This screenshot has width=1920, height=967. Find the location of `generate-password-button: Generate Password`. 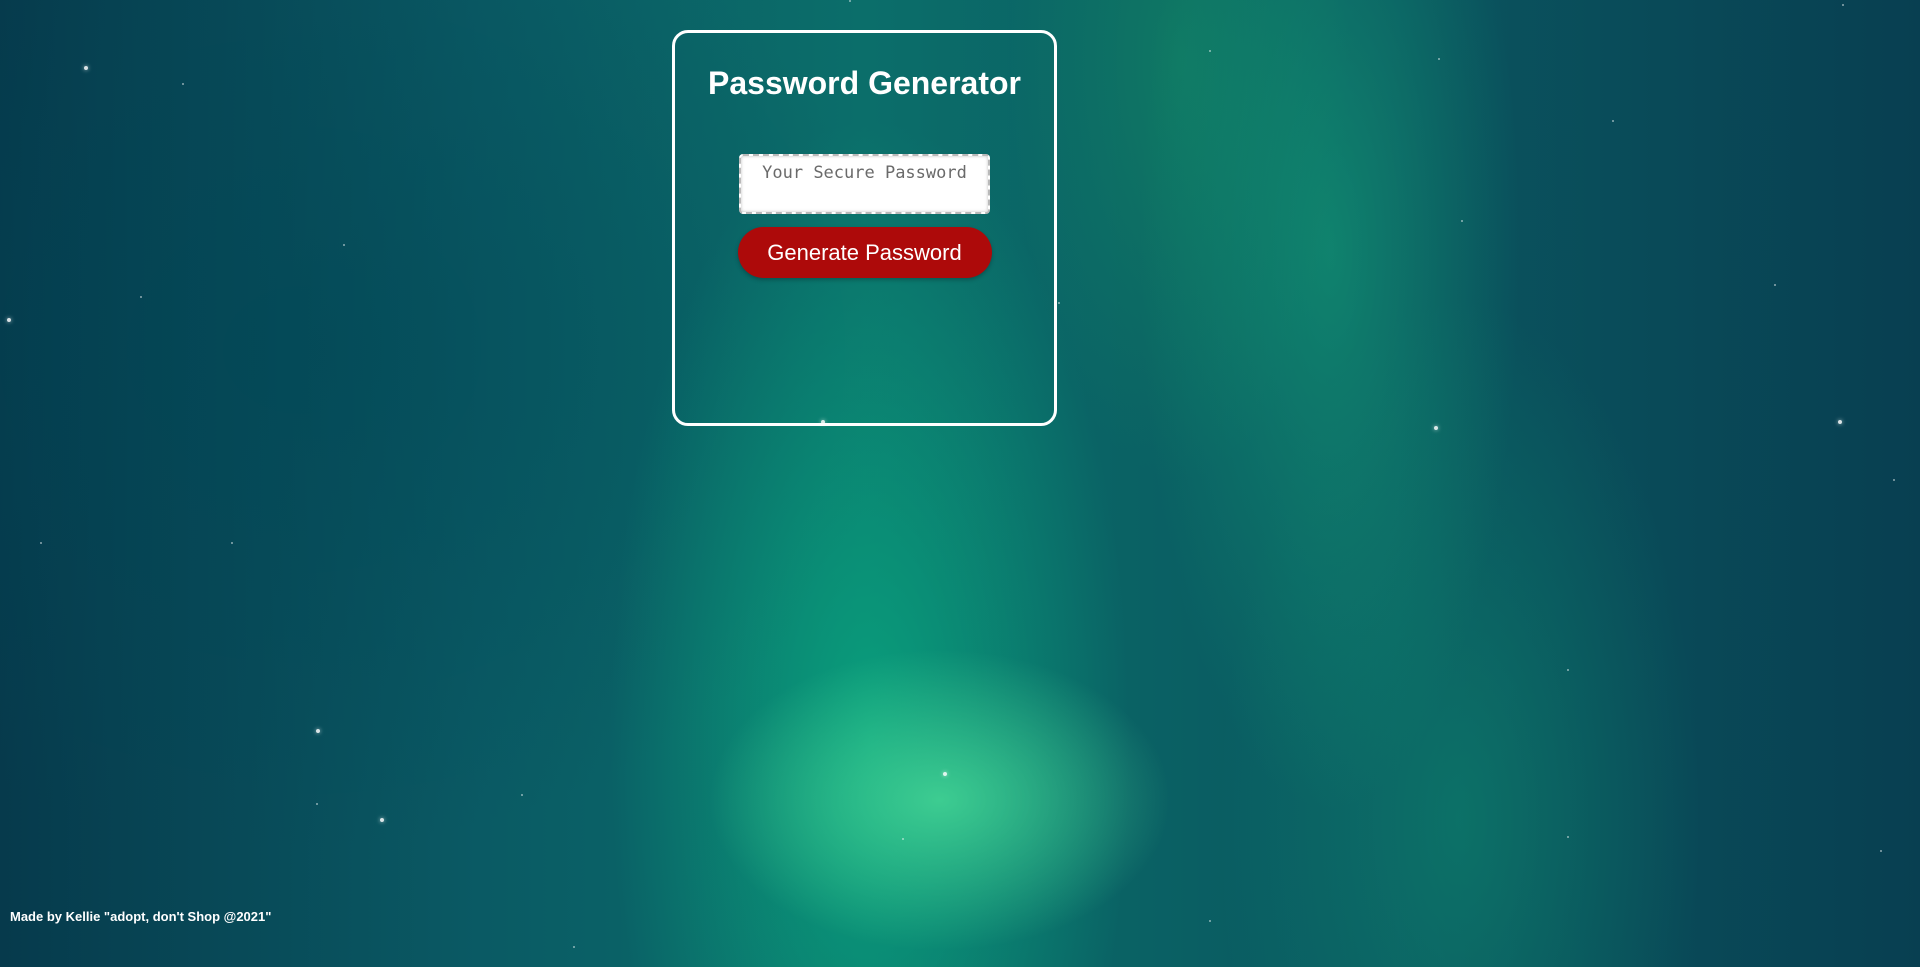

generate-password-button: Generate Password is located at coordinates (864, 252).